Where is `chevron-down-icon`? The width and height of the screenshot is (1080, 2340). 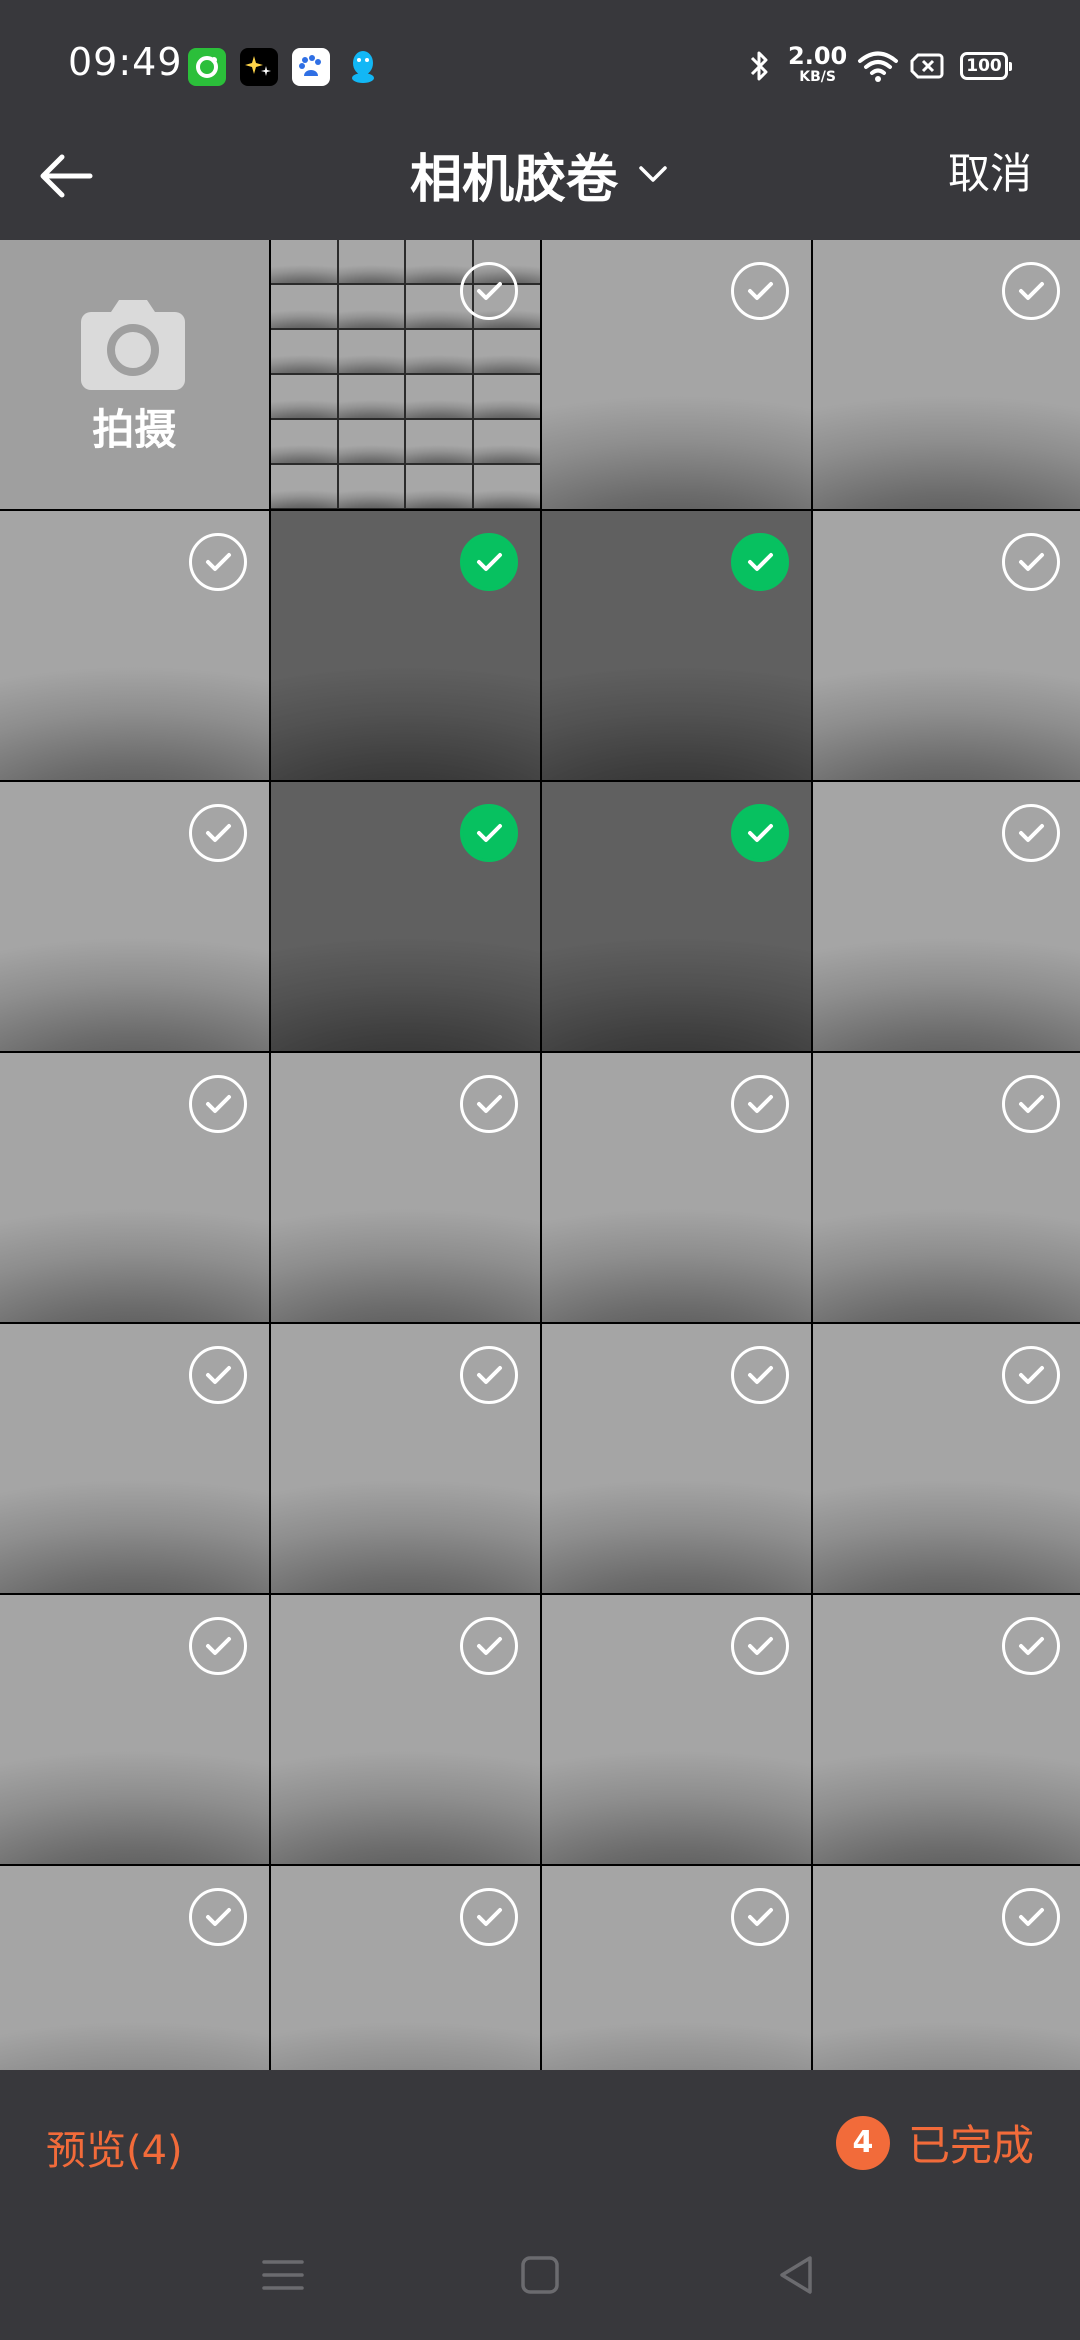 chevron-down-icon is located at coordinates (653, 174).